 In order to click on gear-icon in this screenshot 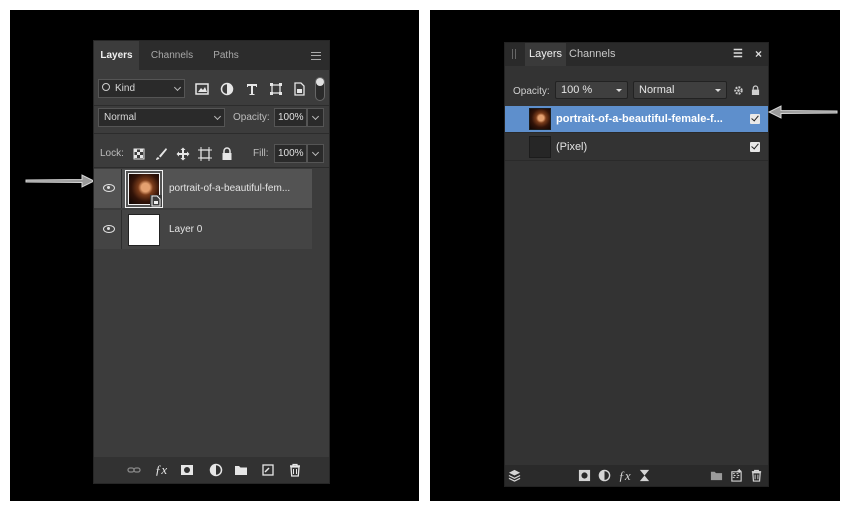, I will do `click(738, 90)`.